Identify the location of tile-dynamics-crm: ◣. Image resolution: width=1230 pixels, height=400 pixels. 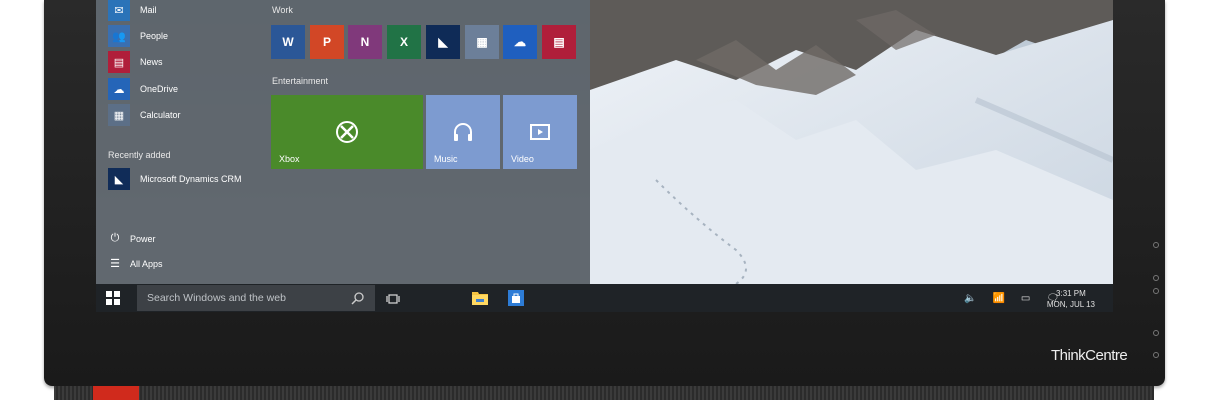
(443, 42).